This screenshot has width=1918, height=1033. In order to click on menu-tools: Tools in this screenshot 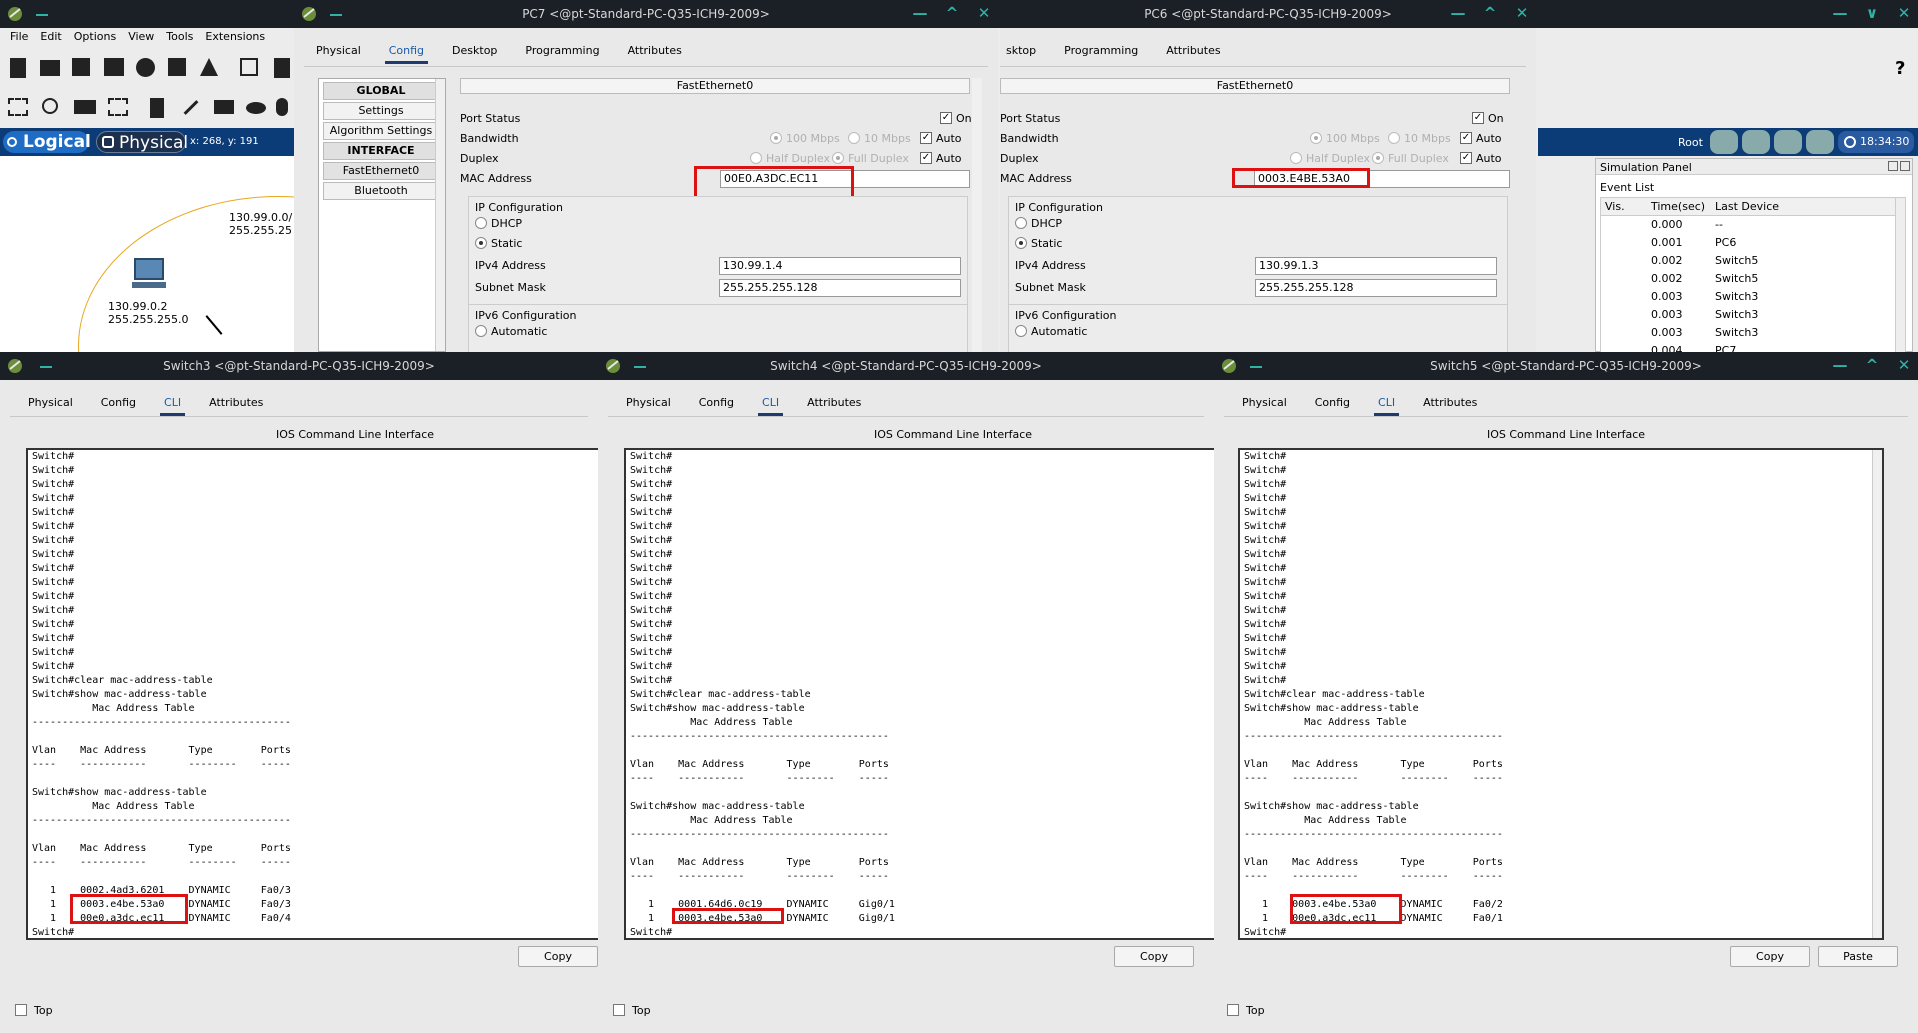, I will do `click(179, 39)`.